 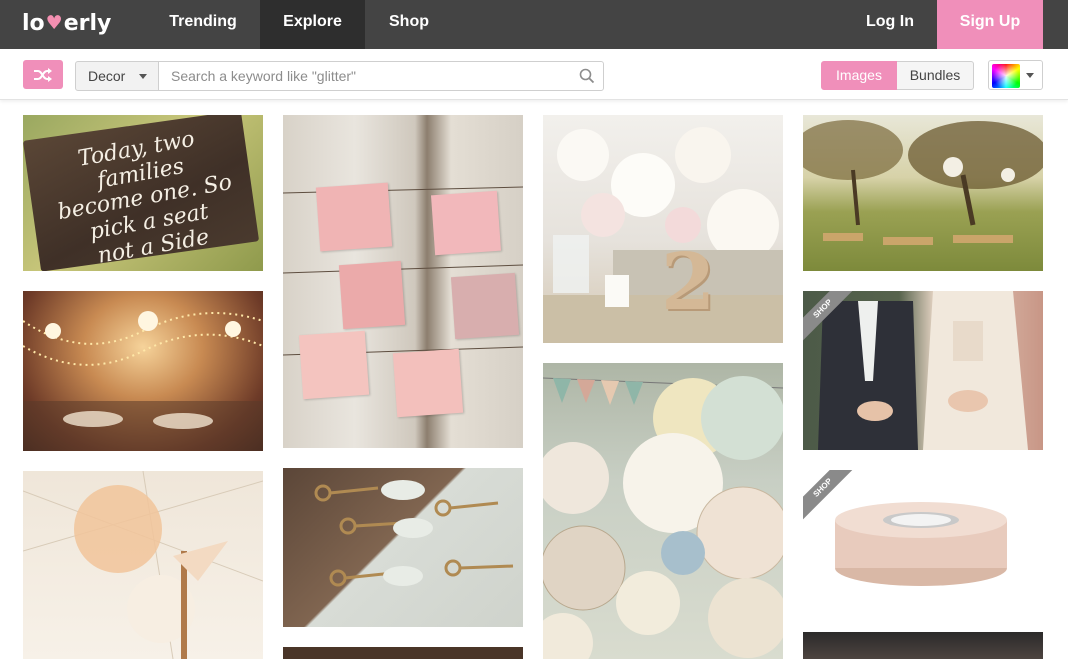 I want to click on image-tile-reception-lights, so click(x=143, y=371).